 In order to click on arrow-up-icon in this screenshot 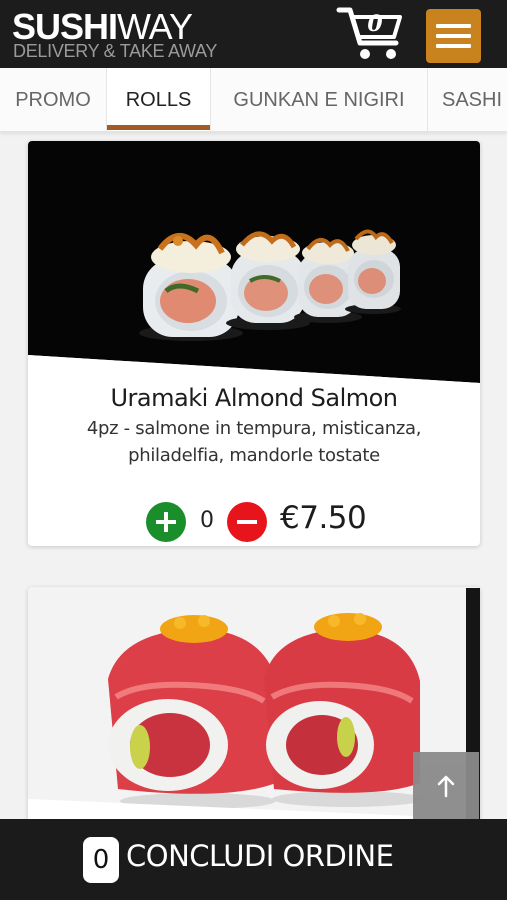, I will do `click(446, 786)`.